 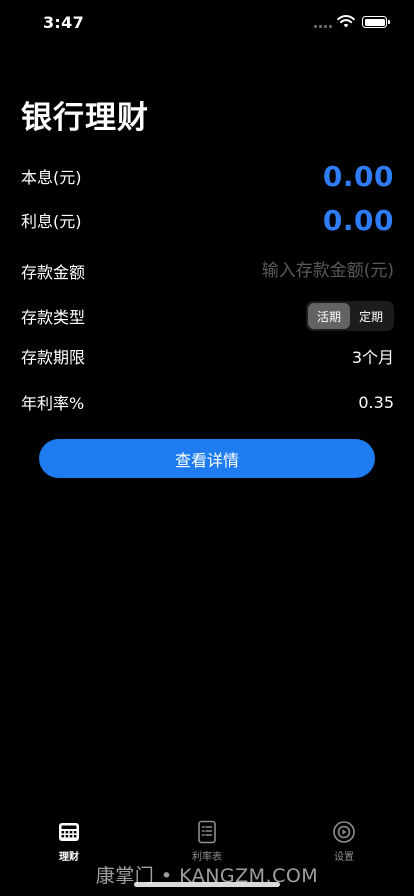 I want to click on tab-rate-table: 利率表, so click(x=207, y=841).